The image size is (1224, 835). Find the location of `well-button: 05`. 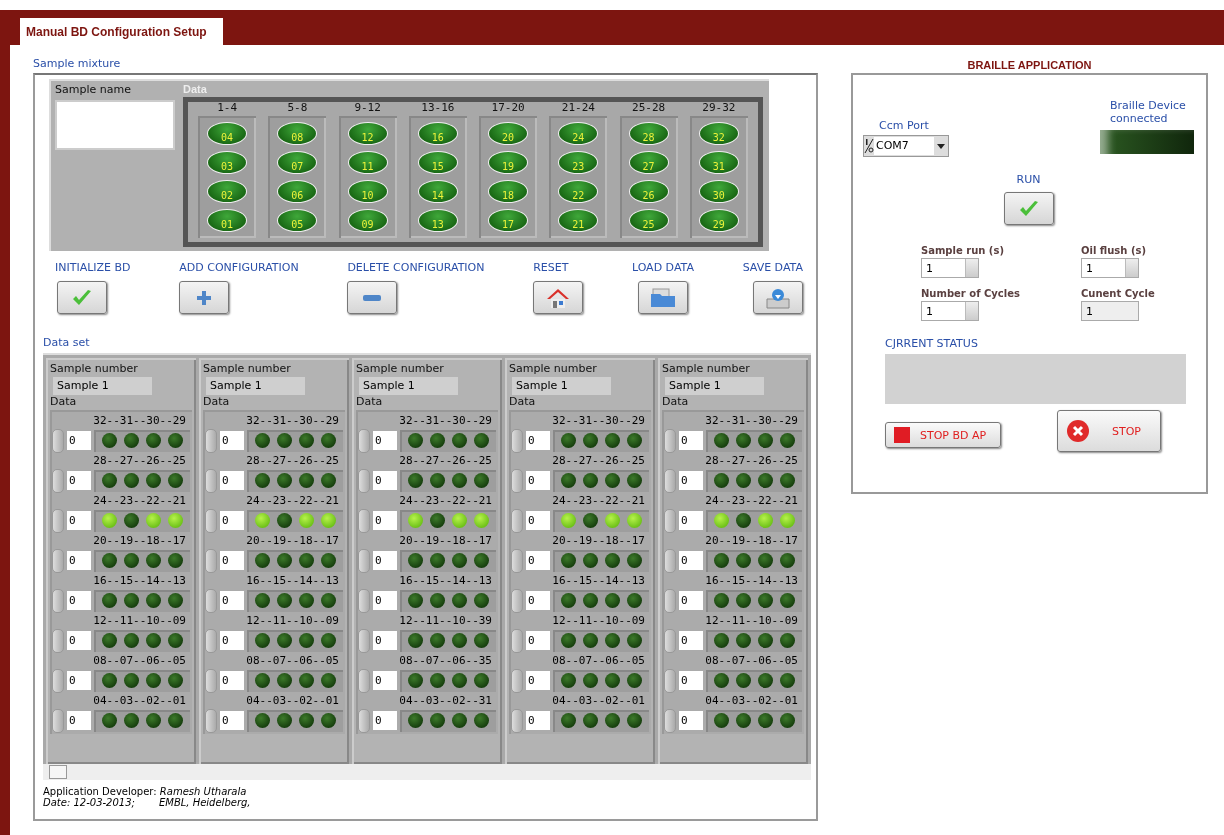

well-button: 05 is located at coordinates (297, 220).